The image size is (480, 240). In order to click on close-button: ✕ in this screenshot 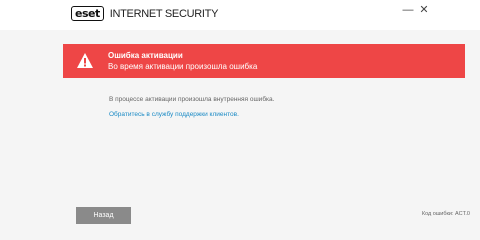, I will do `click(424, 10)`.